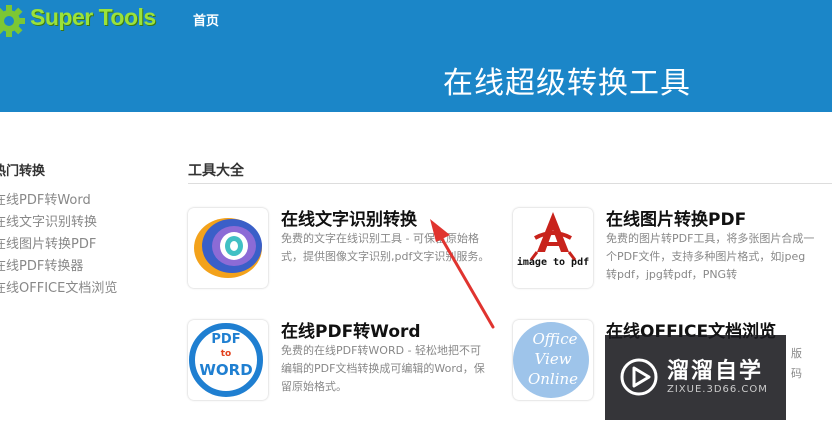 The width and height of the screenshot is (832, 431). Describe the element at coordinates (717, 389) in the screenshot. I see `watermark-subtext: ZIXUE.3D66.COM` at that location.